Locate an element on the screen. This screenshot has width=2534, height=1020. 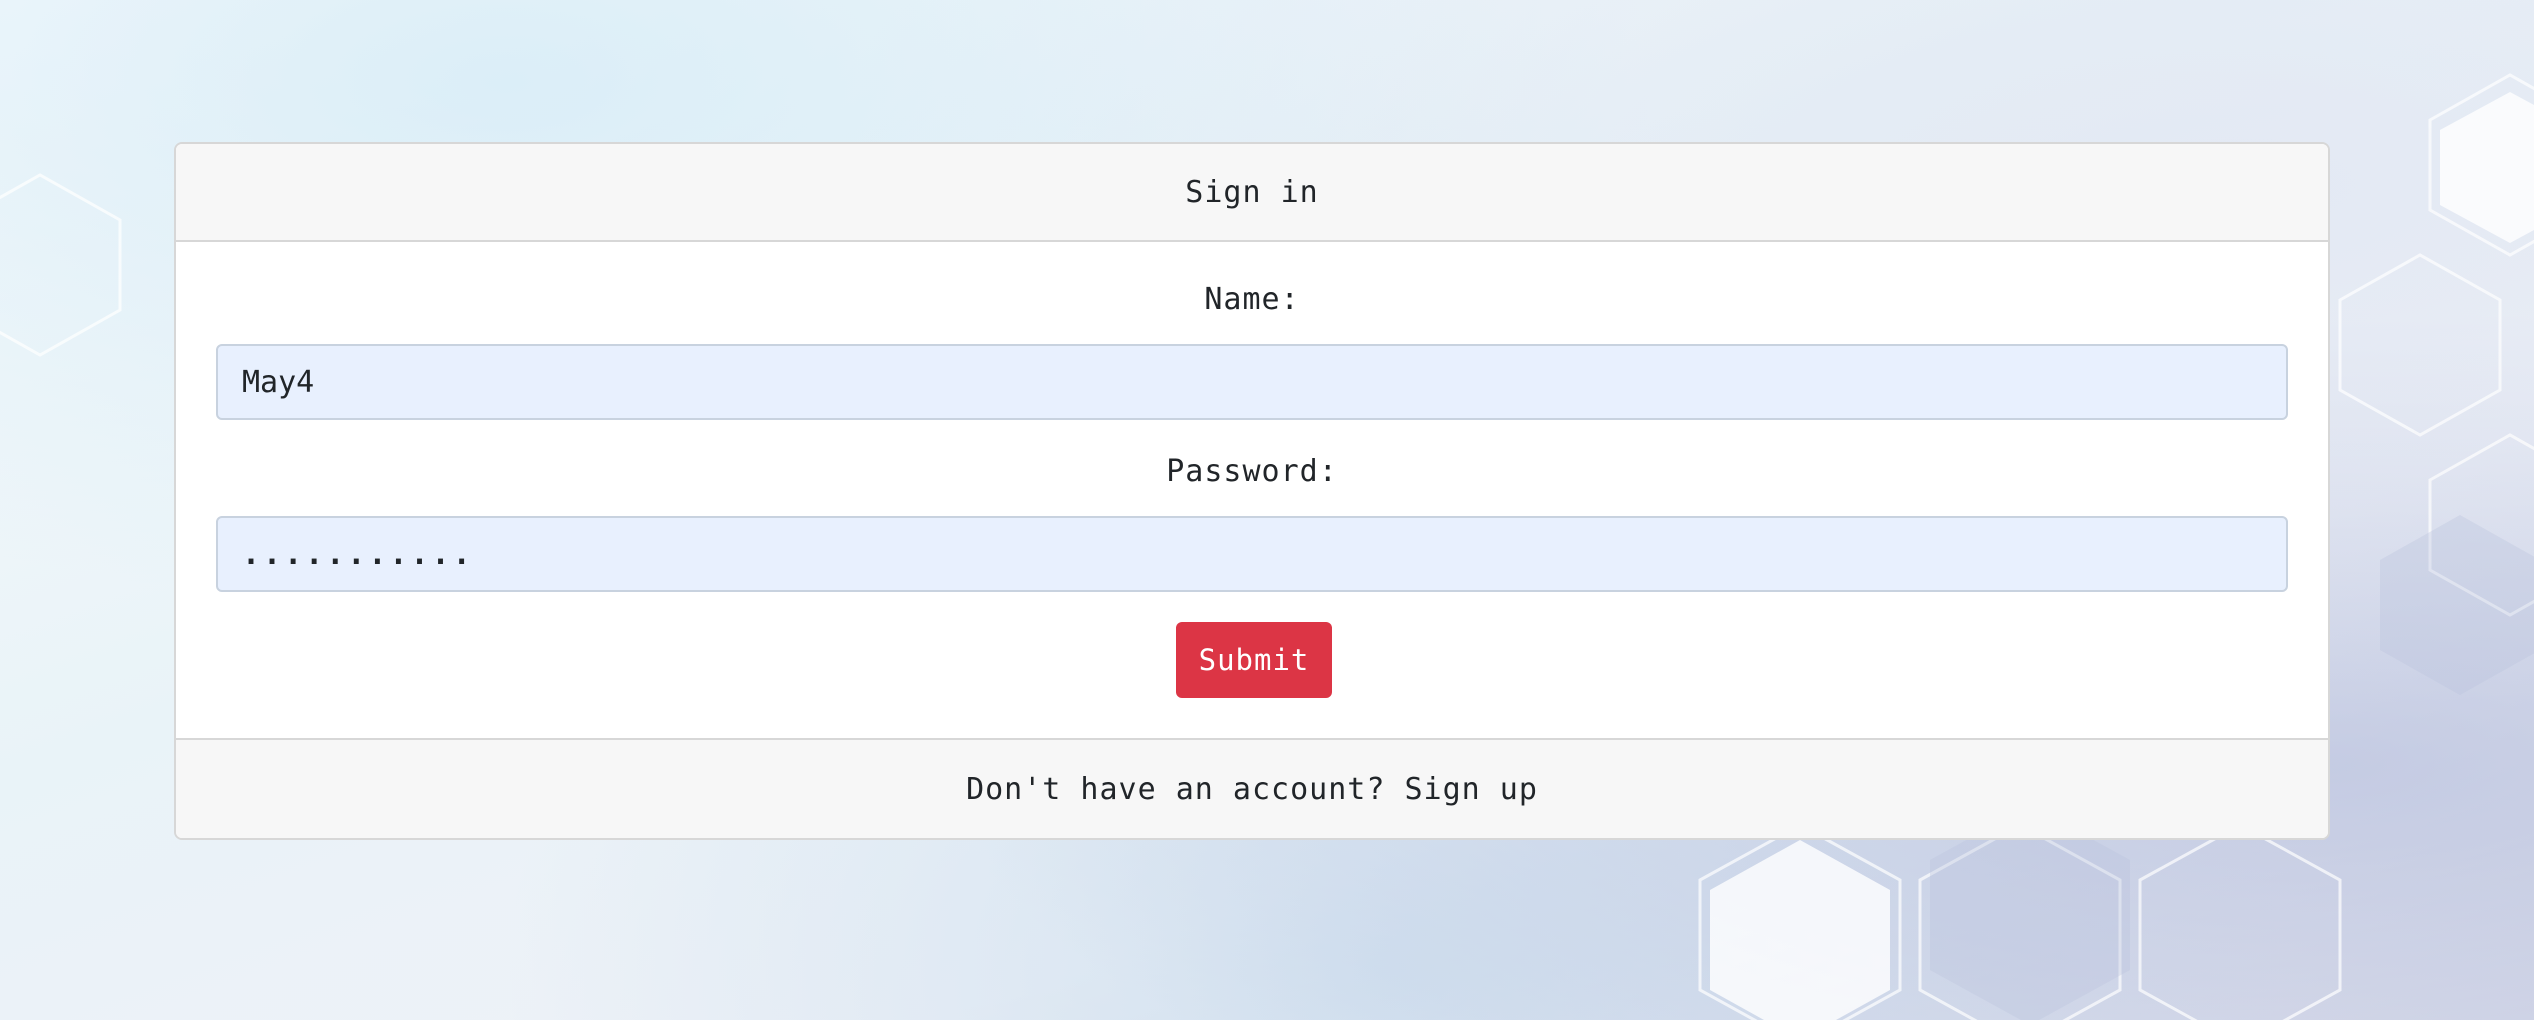
password-label: Password: is located at coordinates (1252, 471).